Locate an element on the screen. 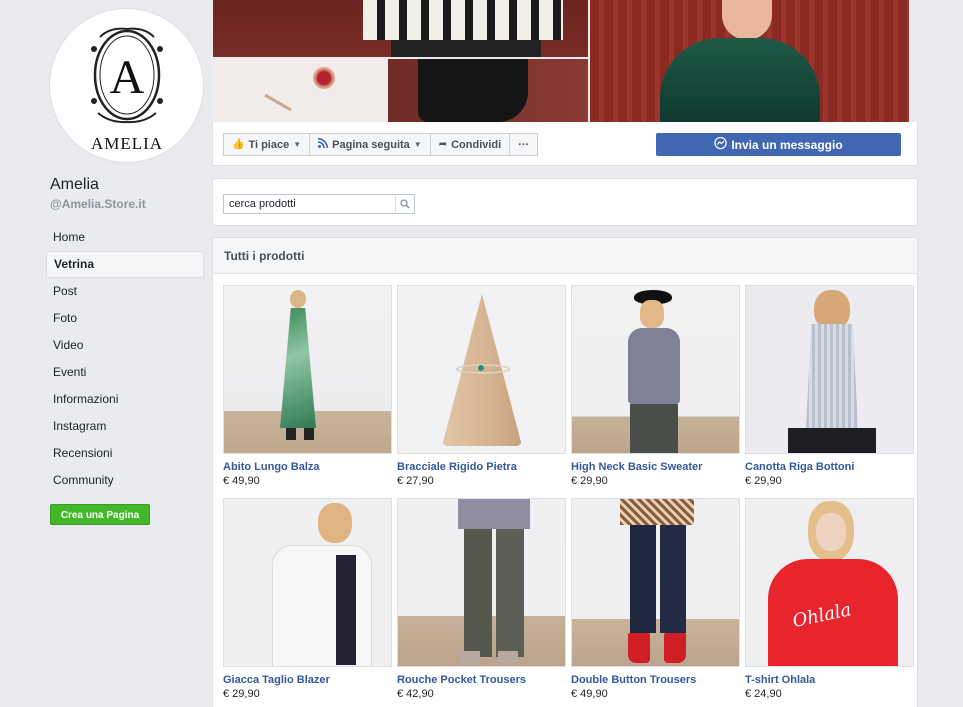  send-message-label: Invia un messaggio is located at coordinates (787, 144).